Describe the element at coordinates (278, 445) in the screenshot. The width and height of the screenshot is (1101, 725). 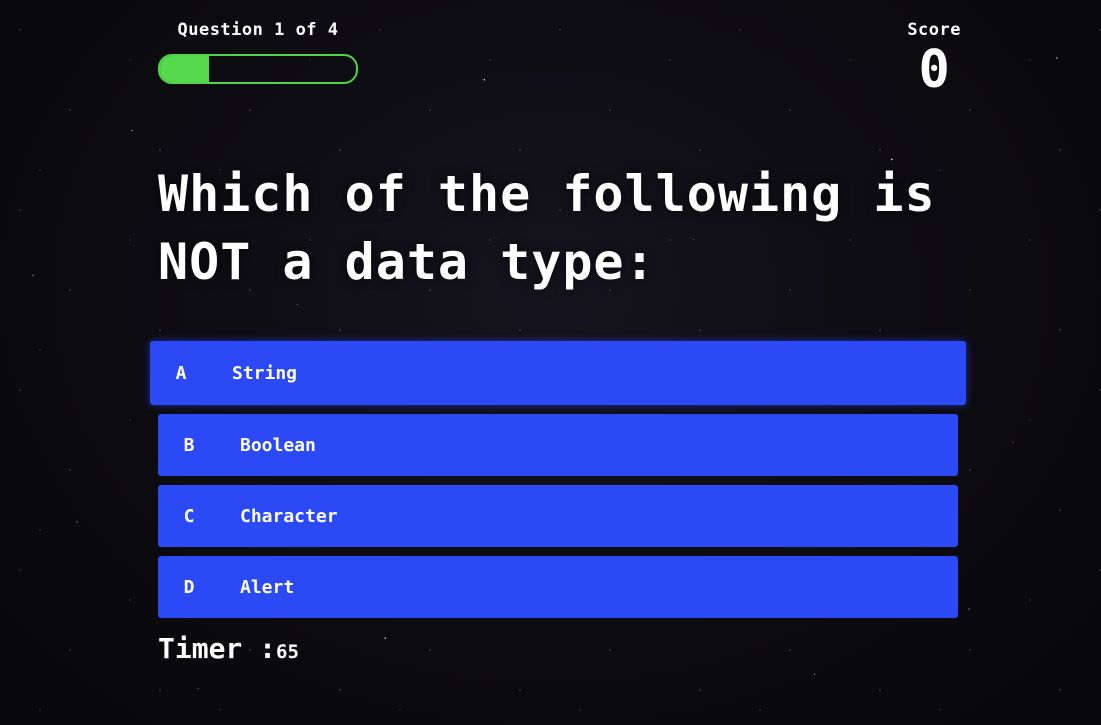
I see `choice-text: Boolean` at that location.